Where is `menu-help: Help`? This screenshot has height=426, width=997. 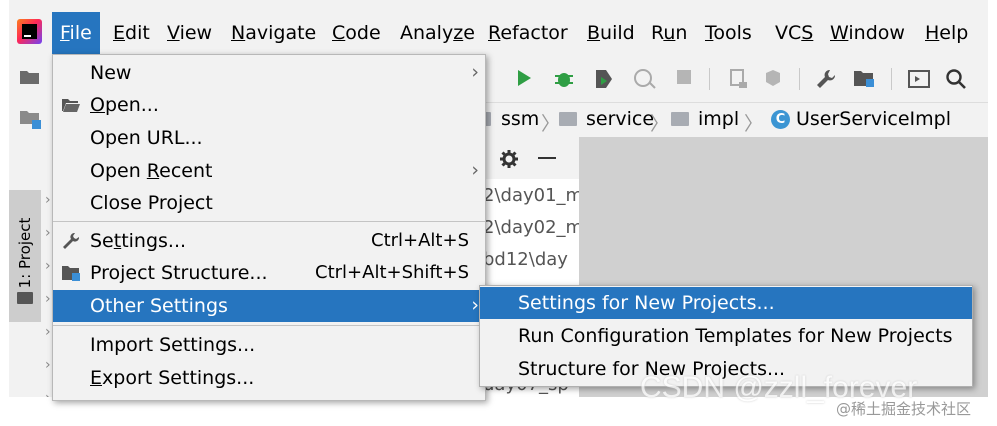 menu-help: Help is located at coordinates (946, 33).